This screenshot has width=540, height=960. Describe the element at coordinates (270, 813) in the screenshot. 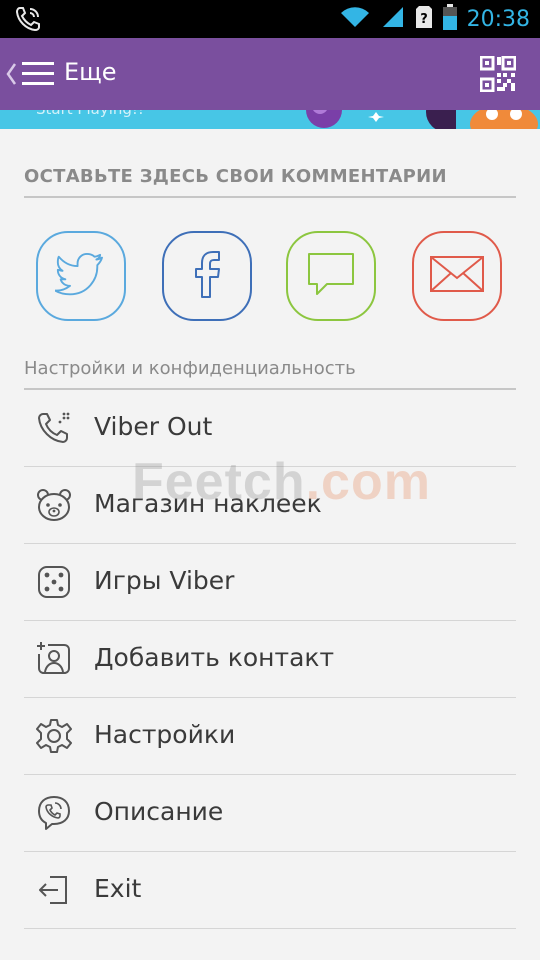

I see `menu-item-about: Описание` at that location.